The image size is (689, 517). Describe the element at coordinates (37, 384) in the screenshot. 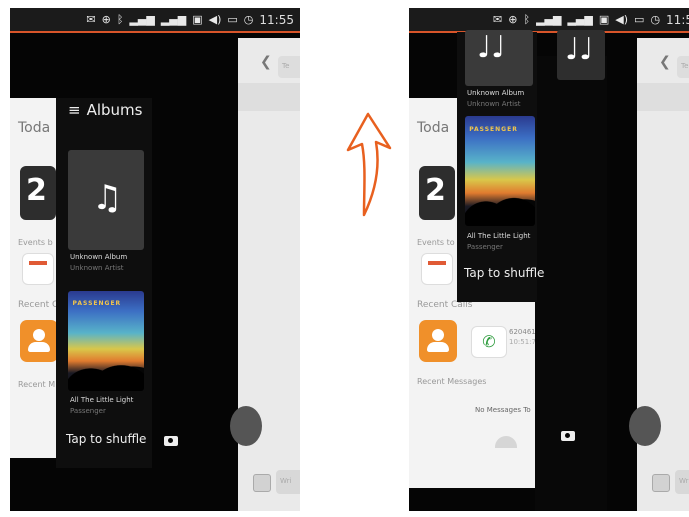

I see `recent-messages-label: Recent M` at that location.